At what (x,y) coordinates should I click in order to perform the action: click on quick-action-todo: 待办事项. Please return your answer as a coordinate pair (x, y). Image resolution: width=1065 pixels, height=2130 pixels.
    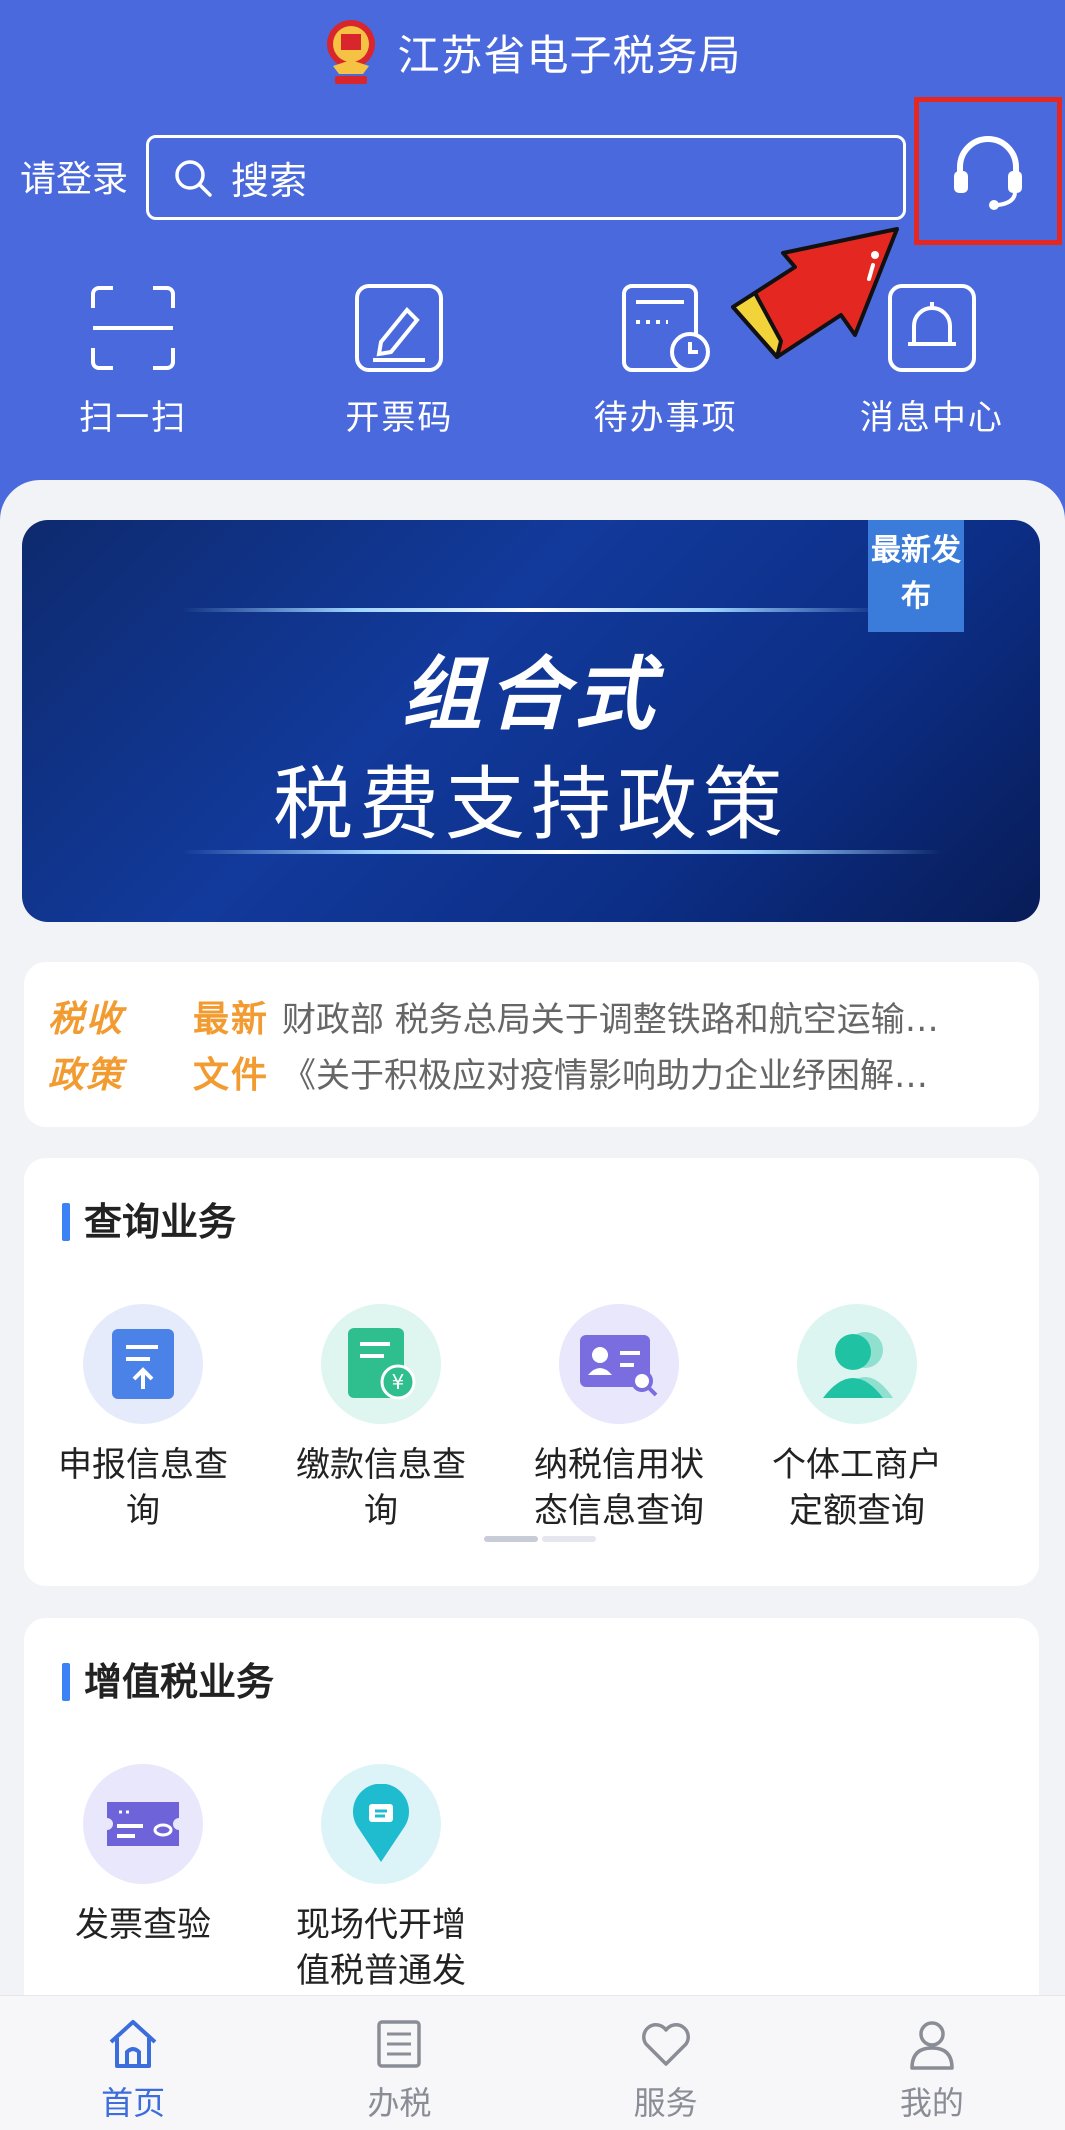
    Looking at the image, I should click on (666, 365).